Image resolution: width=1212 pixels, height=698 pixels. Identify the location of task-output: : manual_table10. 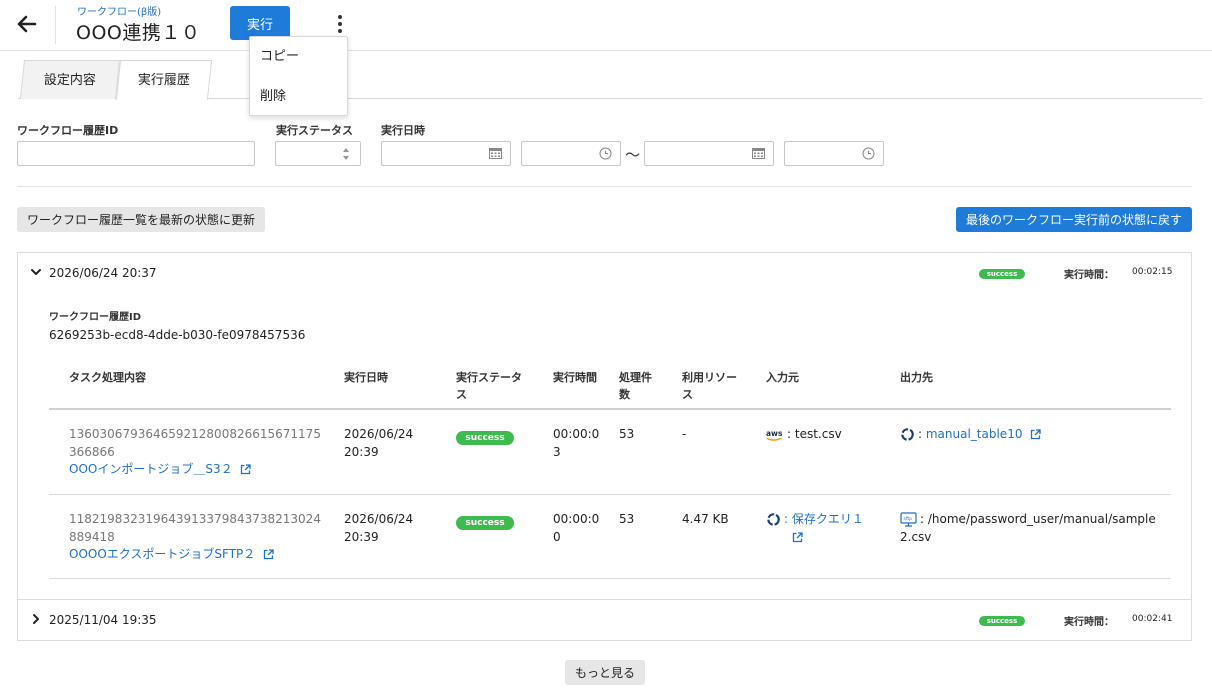
(970, 434).